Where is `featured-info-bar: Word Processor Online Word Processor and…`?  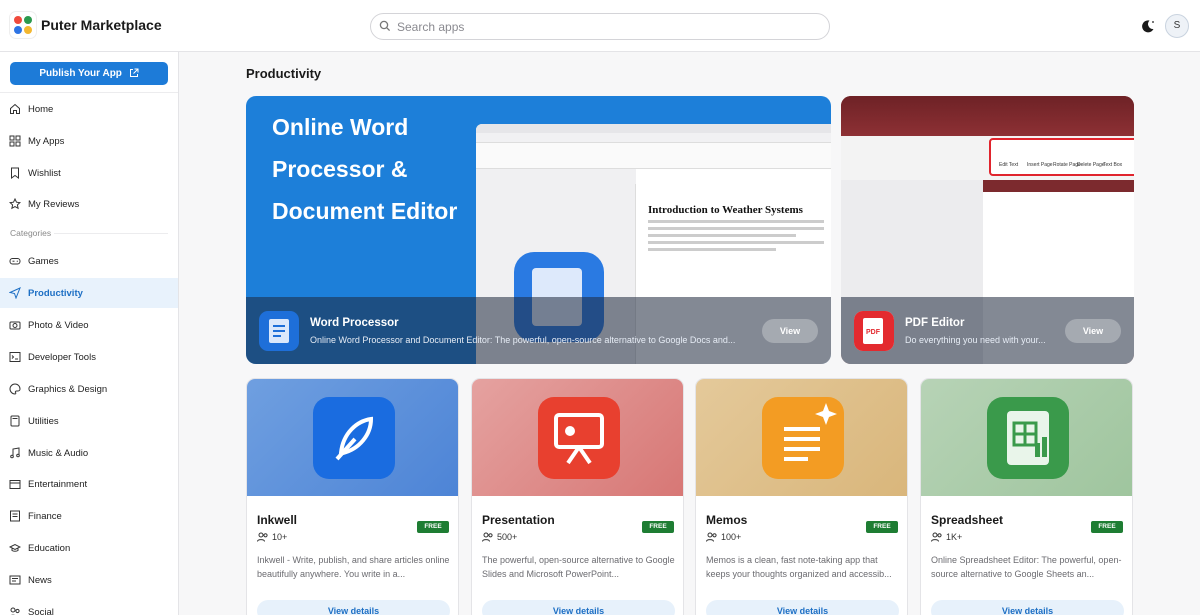 featured-info-bar: Word Processor Online Word Processor and… is located at coordinates (538, 330).